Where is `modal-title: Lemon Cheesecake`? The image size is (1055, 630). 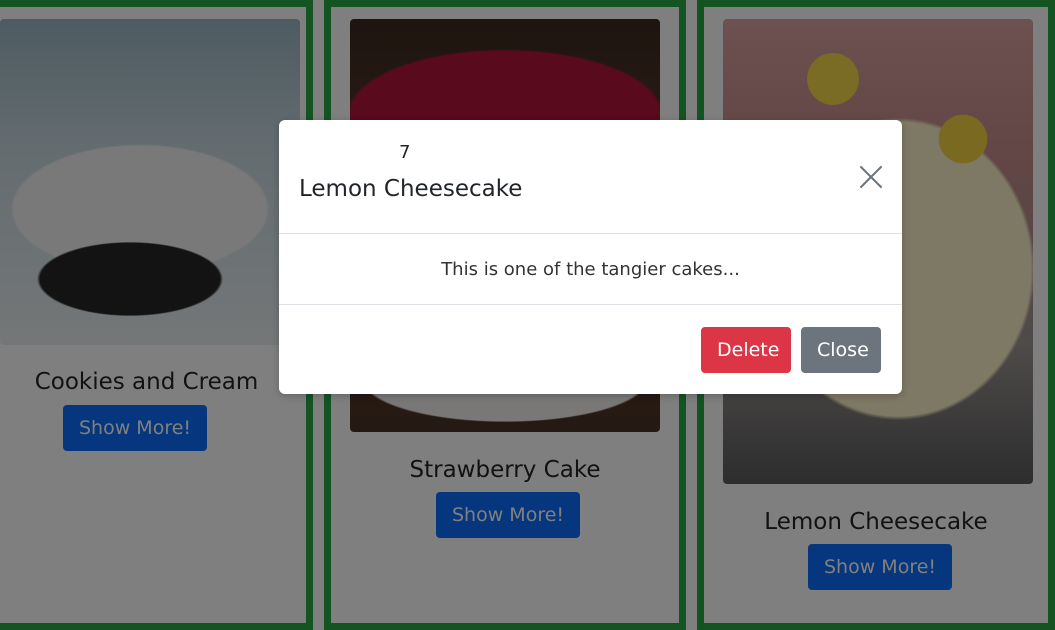
modal-title: Lemon Cheesecake is located at coordinates (411, 189).